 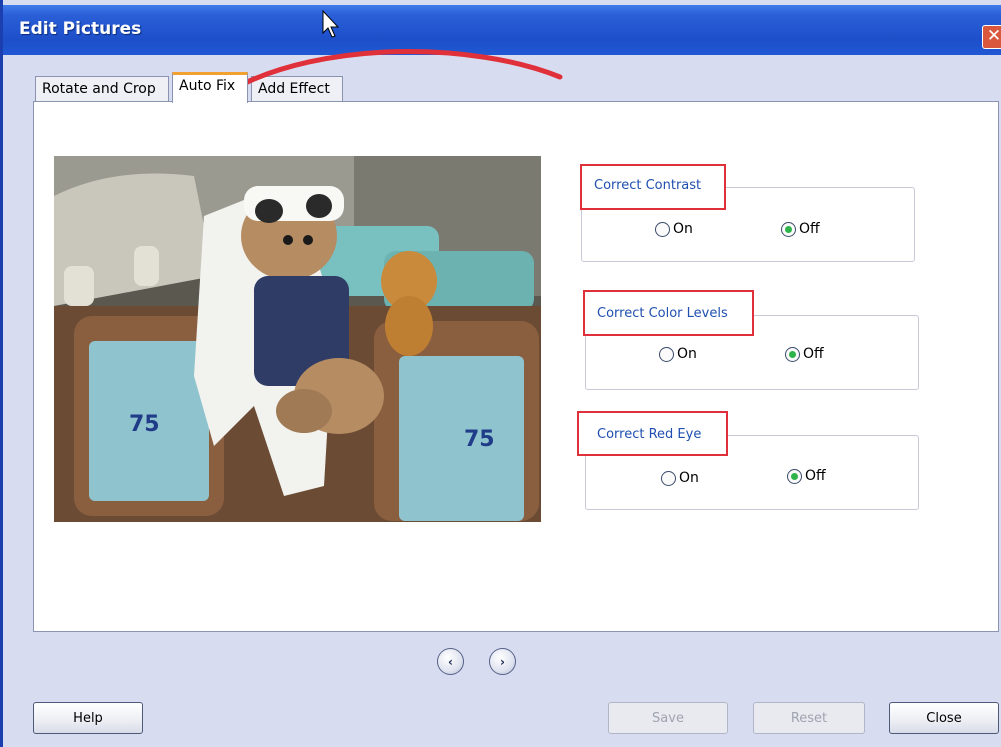 I want to click on next-picture-button: ›, so click(x=502, y=661).